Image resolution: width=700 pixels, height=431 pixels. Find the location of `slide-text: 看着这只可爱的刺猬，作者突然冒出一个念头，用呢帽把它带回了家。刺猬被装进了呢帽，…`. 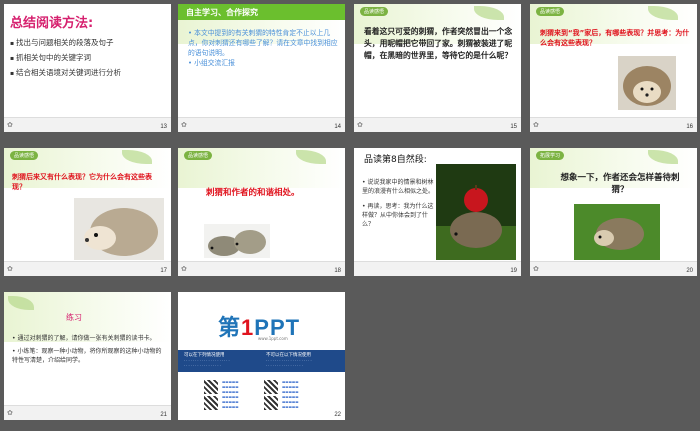

slide-text: 看着这只可爱的刺猬，作者突然冒出一个念头，用呢帽把它带回了家。刺猬被装进了呢帽，… is located at coordinates (438, 43).